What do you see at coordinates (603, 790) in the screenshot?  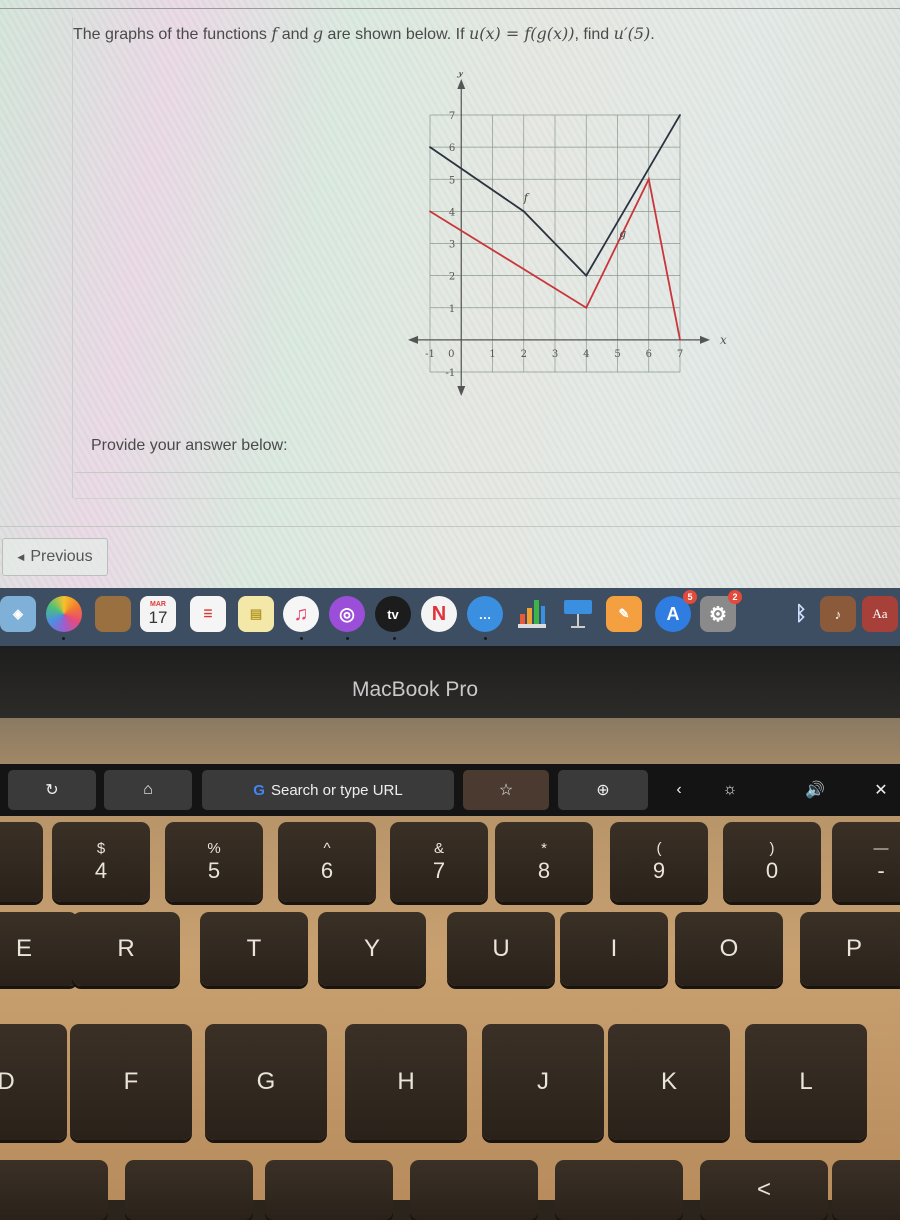 I see `new-tab-button: ⊕` at bounding box center [603, 790].